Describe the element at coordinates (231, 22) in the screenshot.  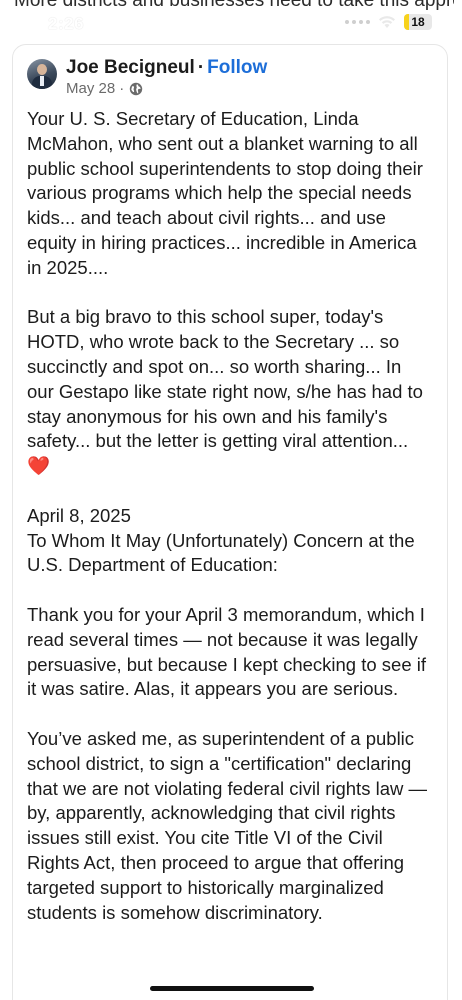
I see `status-bar: 2:26 18` at that location.